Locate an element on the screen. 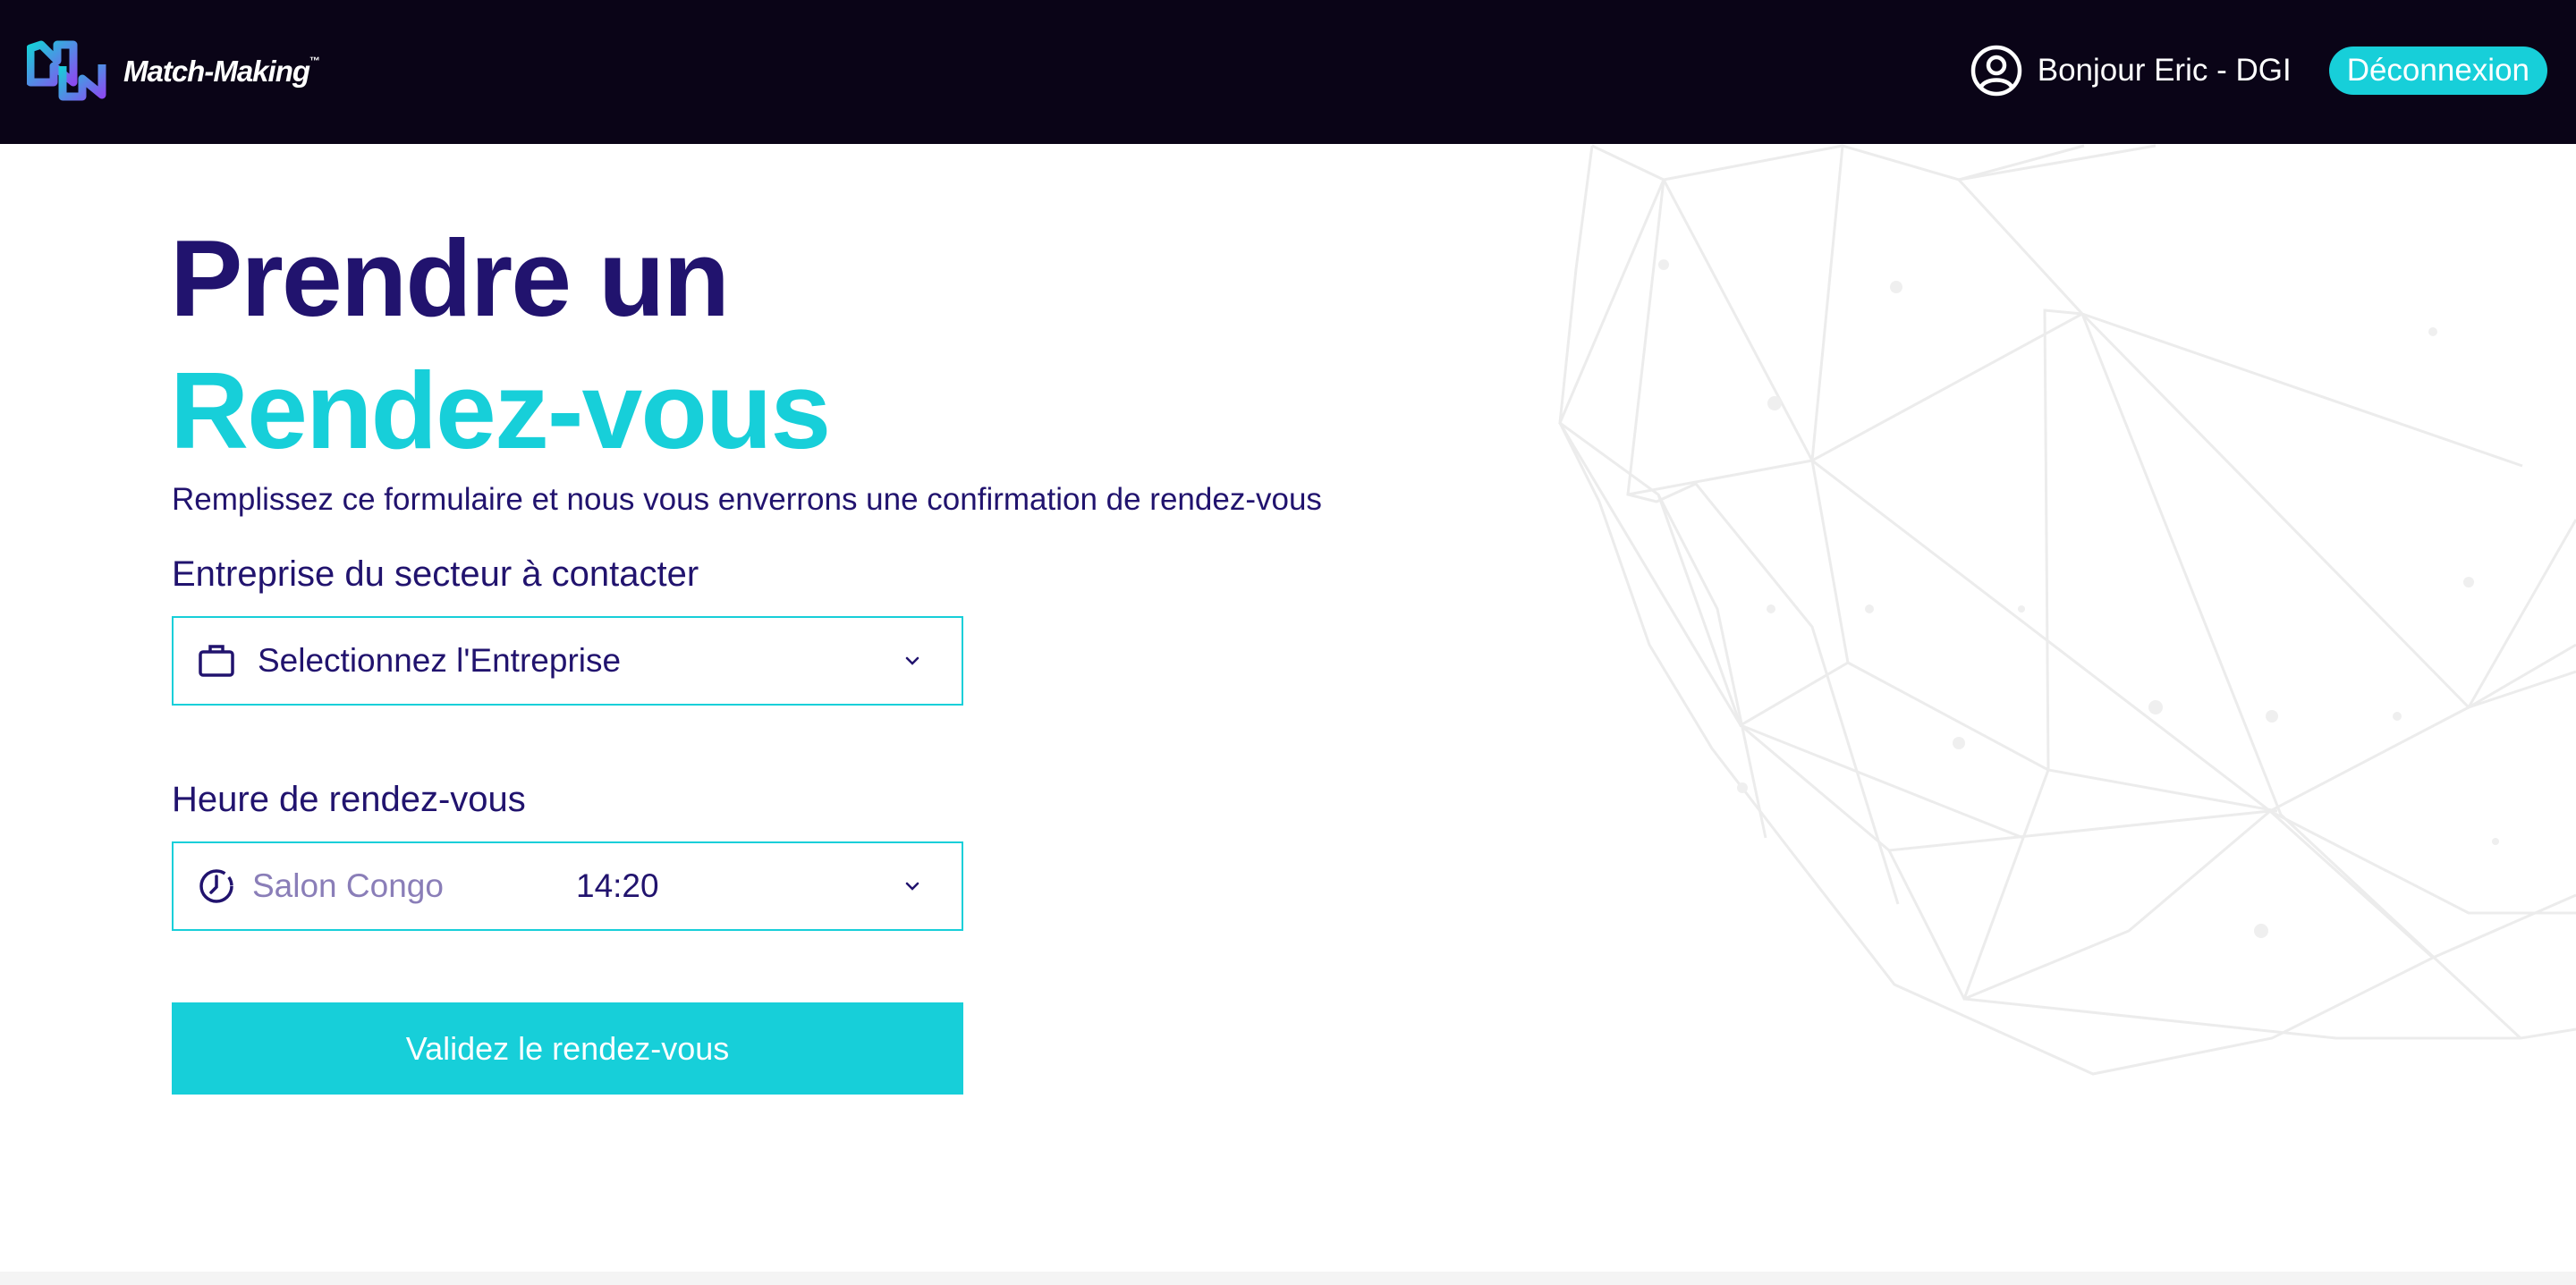  time-select-value: 14:20 is located at coordinates (617, 886).